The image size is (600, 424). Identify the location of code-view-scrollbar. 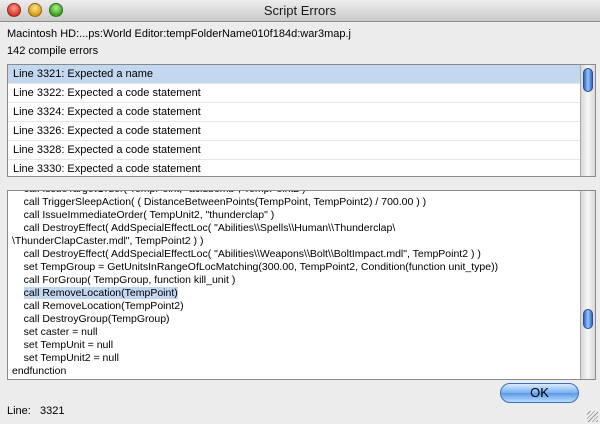
(587, 285).